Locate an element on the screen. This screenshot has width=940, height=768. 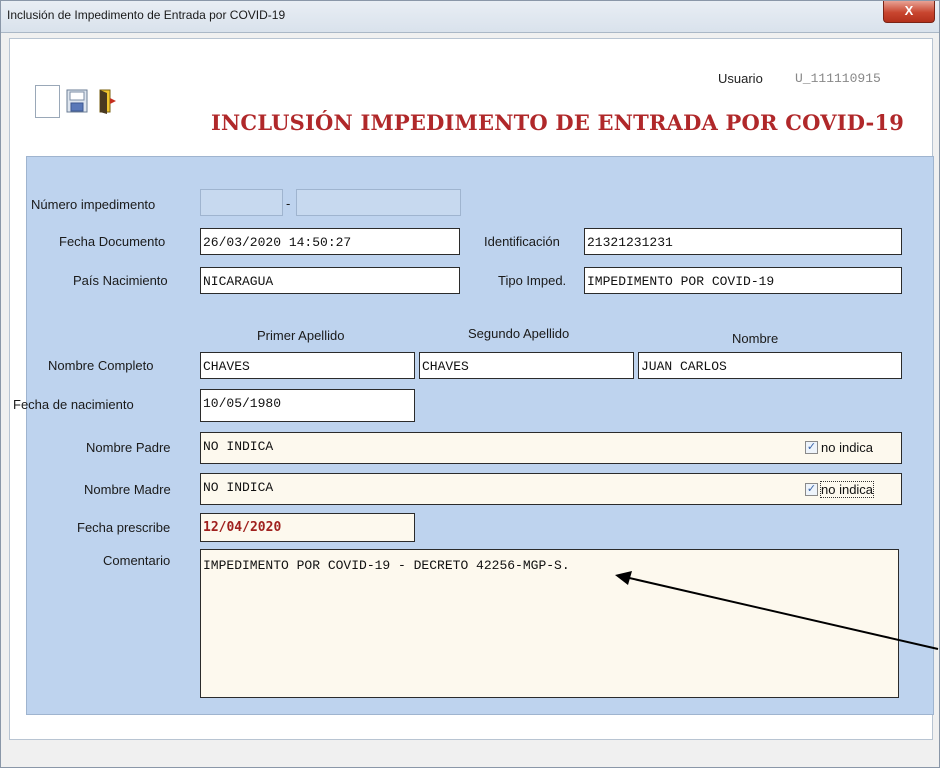
save-icon is located at coordinates (77, 100).